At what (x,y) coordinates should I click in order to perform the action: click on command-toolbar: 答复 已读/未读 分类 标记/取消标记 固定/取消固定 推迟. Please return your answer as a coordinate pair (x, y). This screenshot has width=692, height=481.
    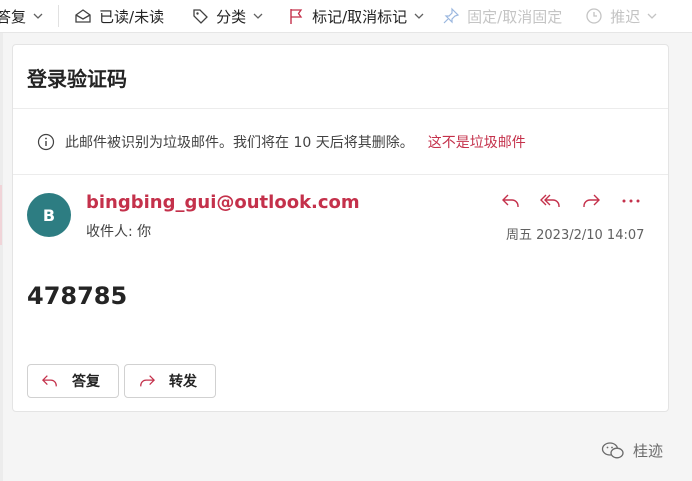
    Looking at the image, I should click on (346, 16).